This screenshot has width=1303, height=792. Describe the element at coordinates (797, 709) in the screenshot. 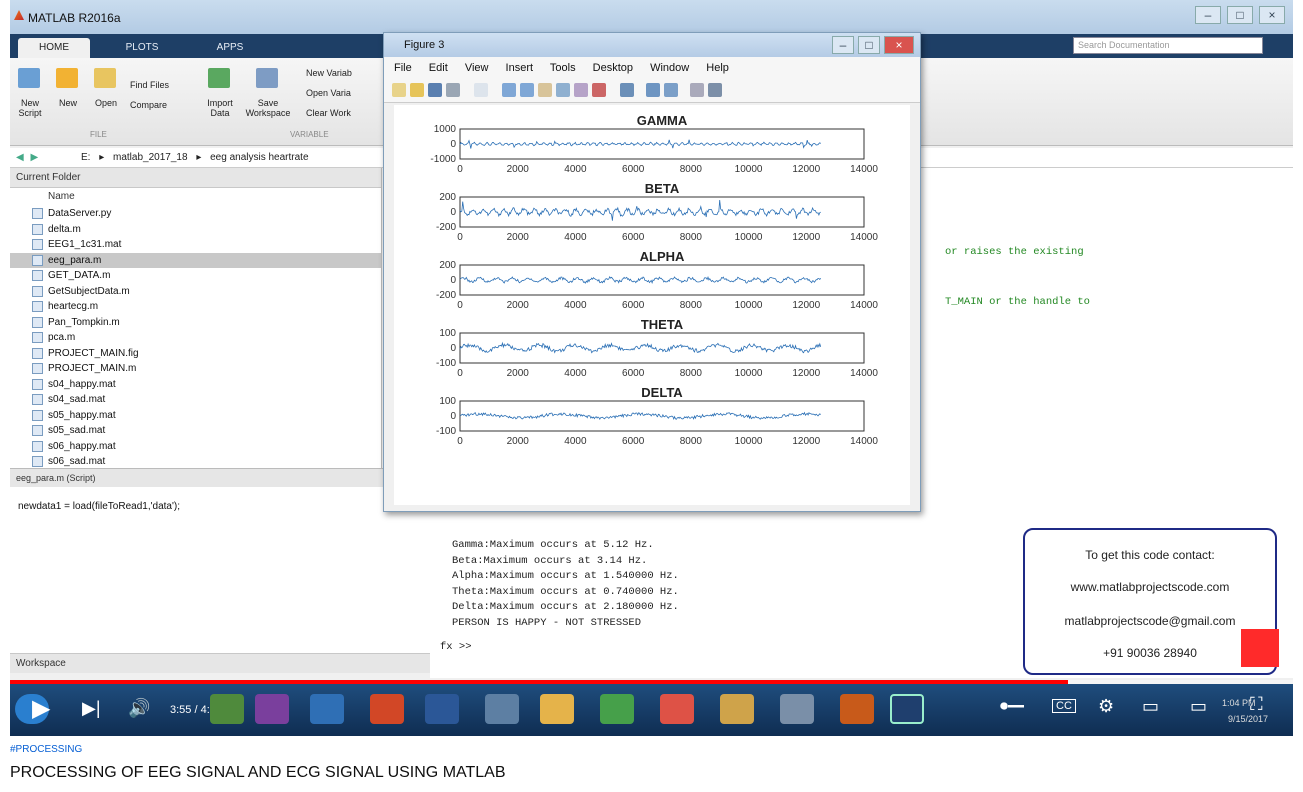

I see `taskbar-notes-icon` at that location.